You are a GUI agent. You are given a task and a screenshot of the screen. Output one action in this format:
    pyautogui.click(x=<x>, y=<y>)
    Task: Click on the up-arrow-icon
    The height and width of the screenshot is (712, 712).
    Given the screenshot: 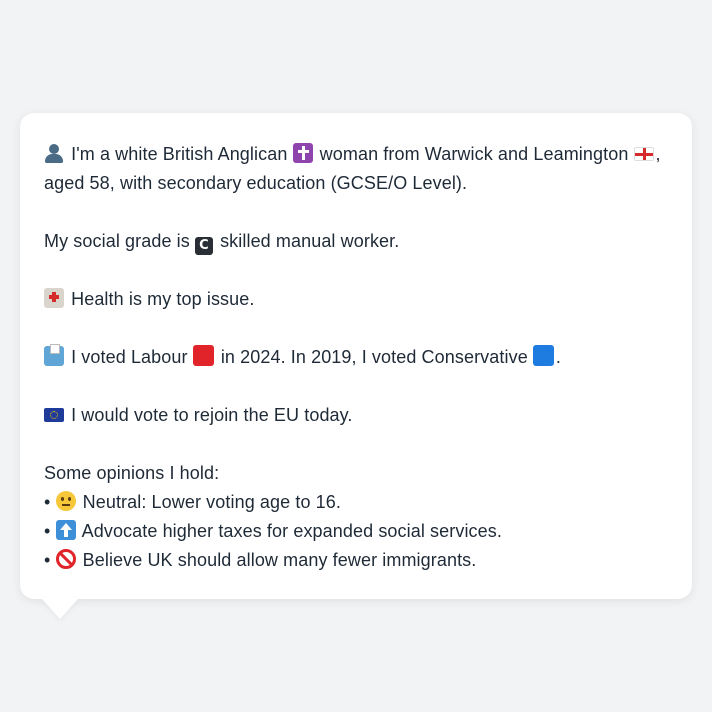 What is the action you would take?
    pyautogui.click(x=65, y=530)
    